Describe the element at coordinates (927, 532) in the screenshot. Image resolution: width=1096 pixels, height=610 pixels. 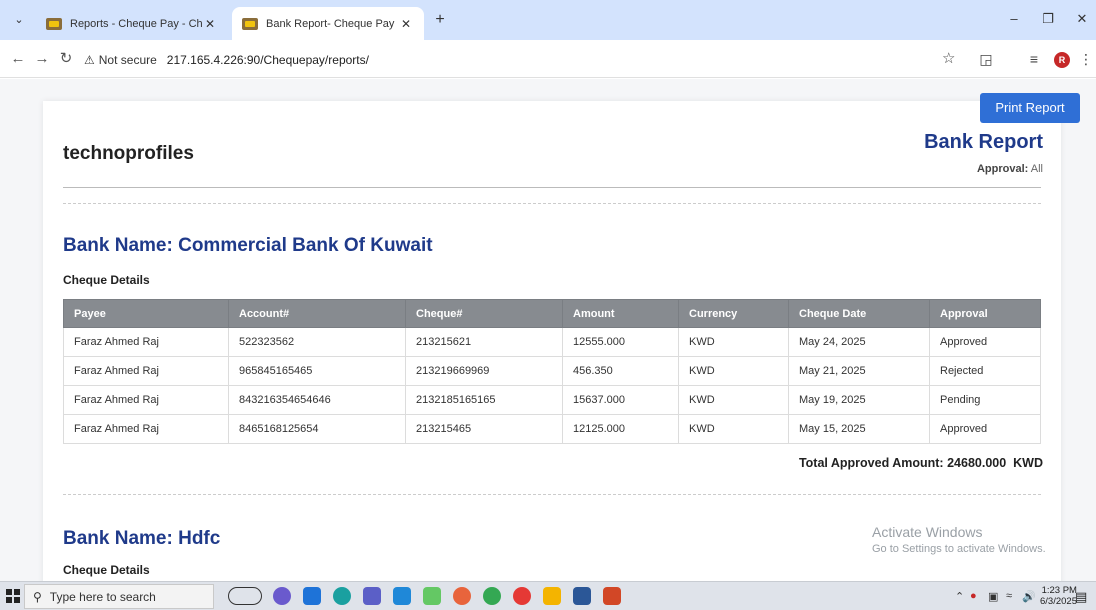
I see `watermark-title: Activate Windows` at that location.